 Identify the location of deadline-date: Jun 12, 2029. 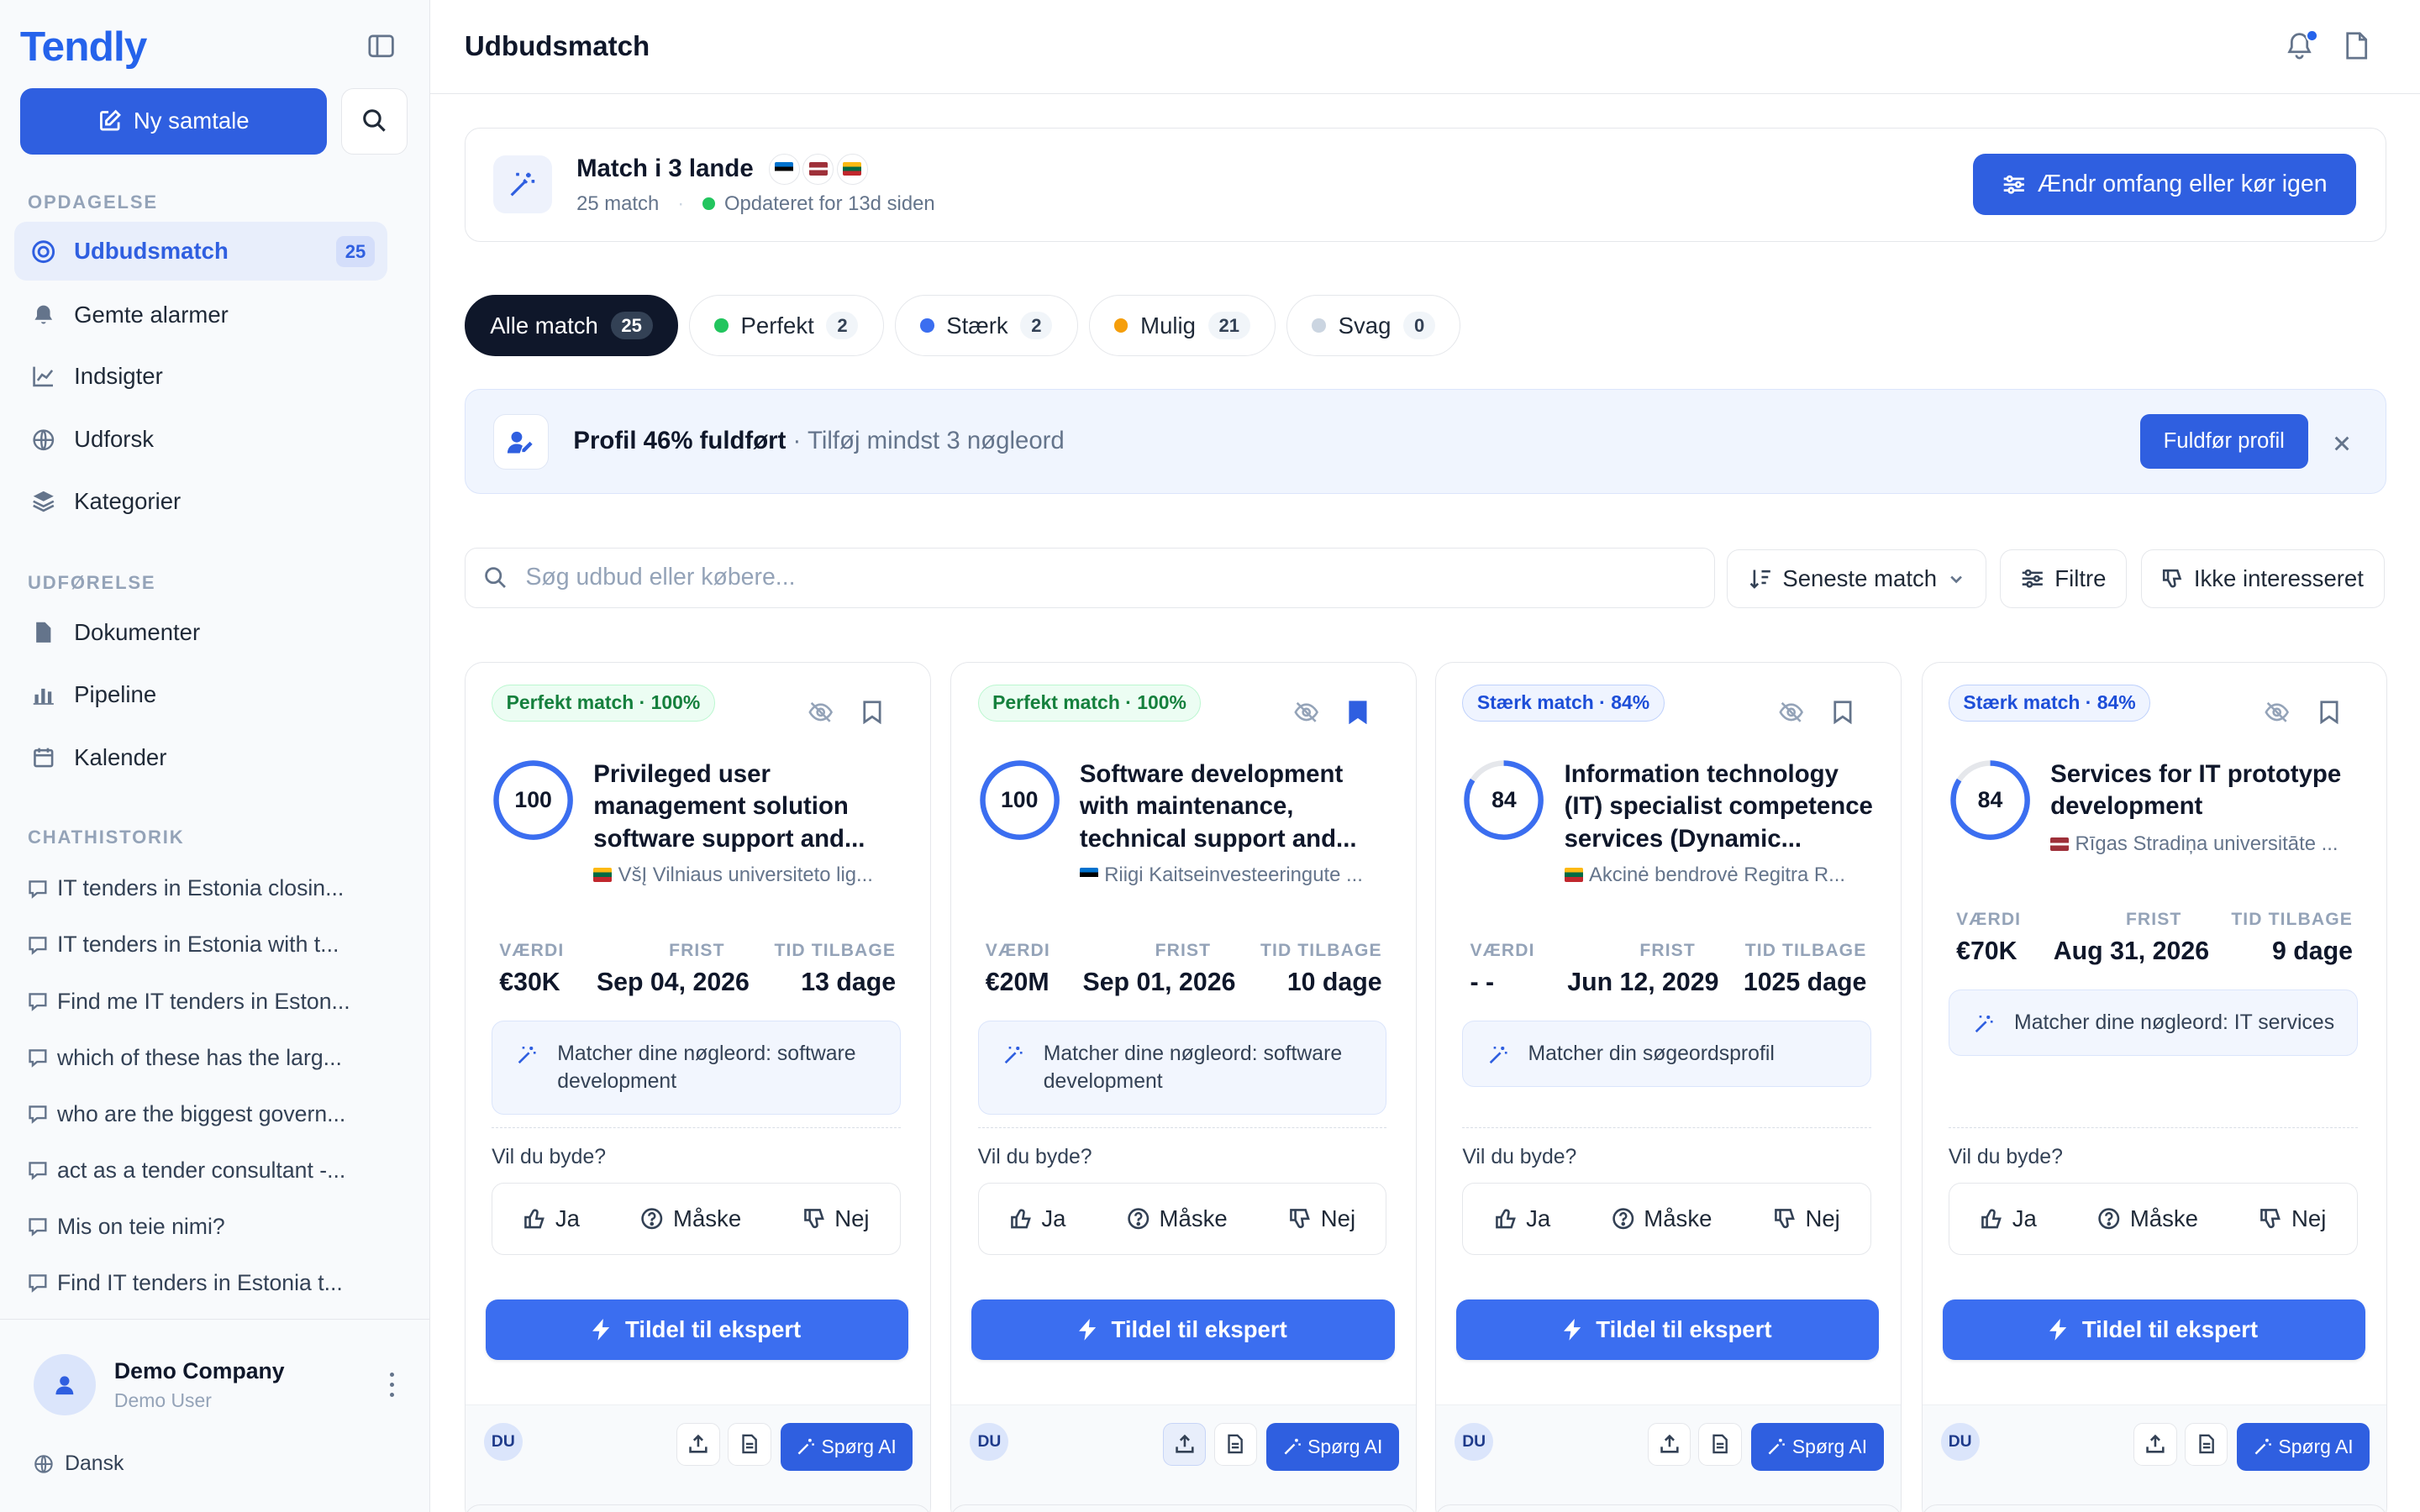
(1643, 982).